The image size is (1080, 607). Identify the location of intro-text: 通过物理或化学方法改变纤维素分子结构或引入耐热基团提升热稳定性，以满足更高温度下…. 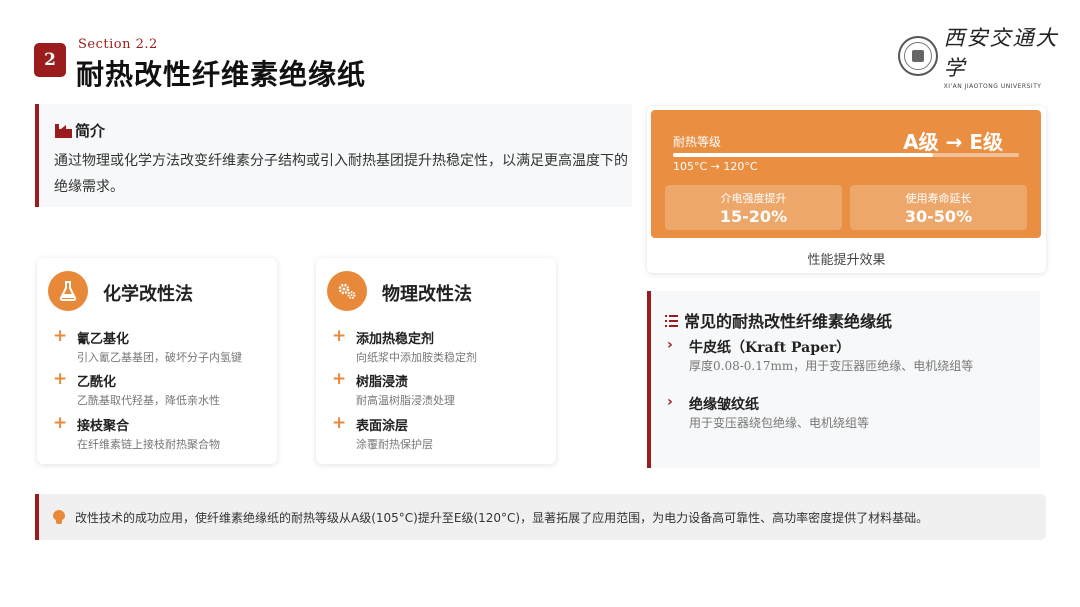
(341, 174).